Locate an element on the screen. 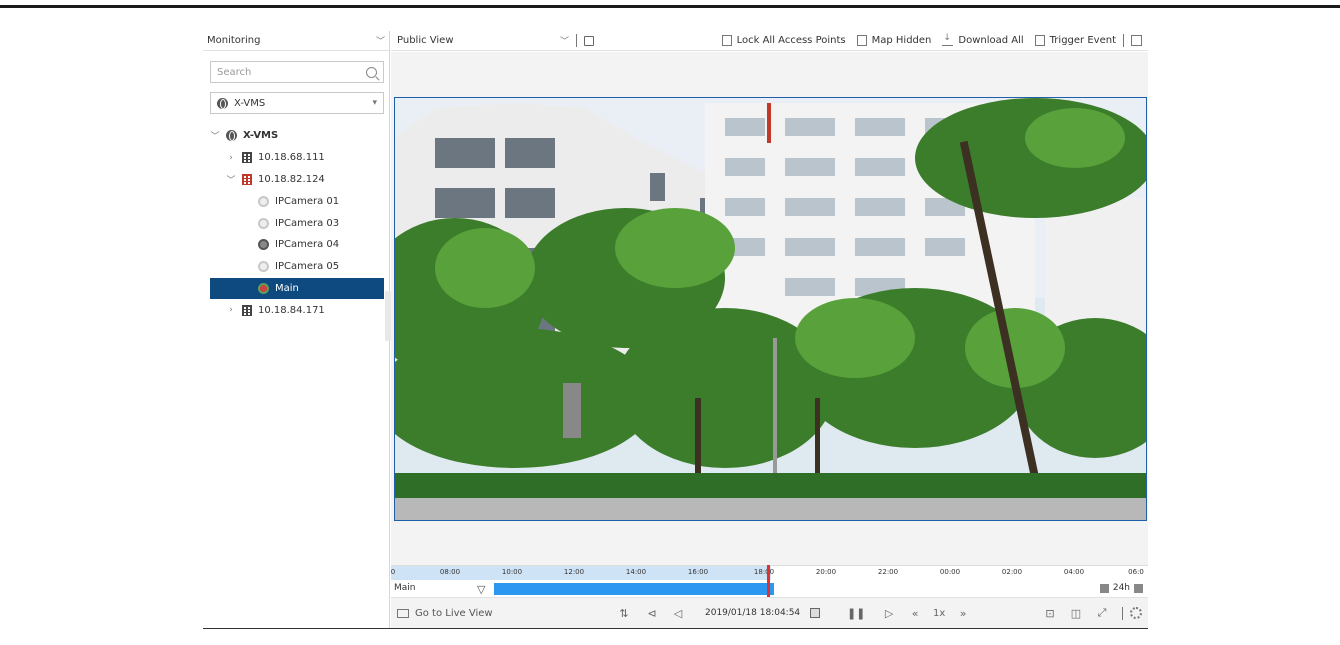  timeline-tick: 04:00 is located at coordinates (1074, 572).